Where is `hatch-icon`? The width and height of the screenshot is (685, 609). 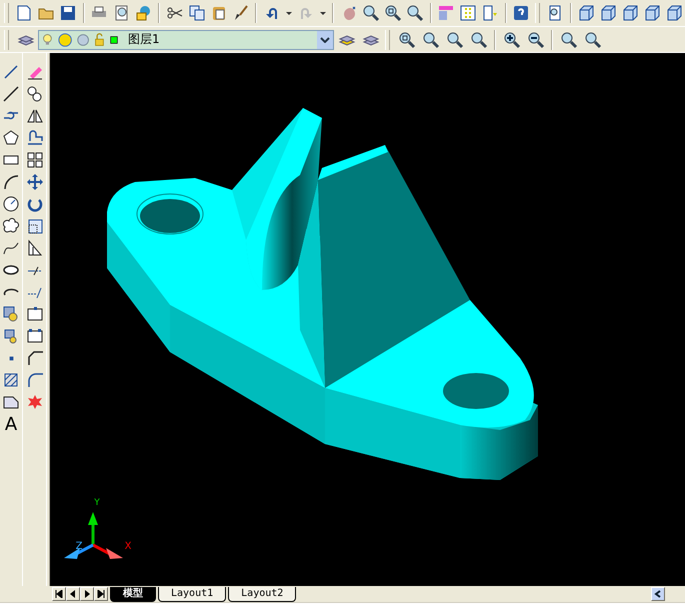
hatch-icon is located at coordinates (11, 380).